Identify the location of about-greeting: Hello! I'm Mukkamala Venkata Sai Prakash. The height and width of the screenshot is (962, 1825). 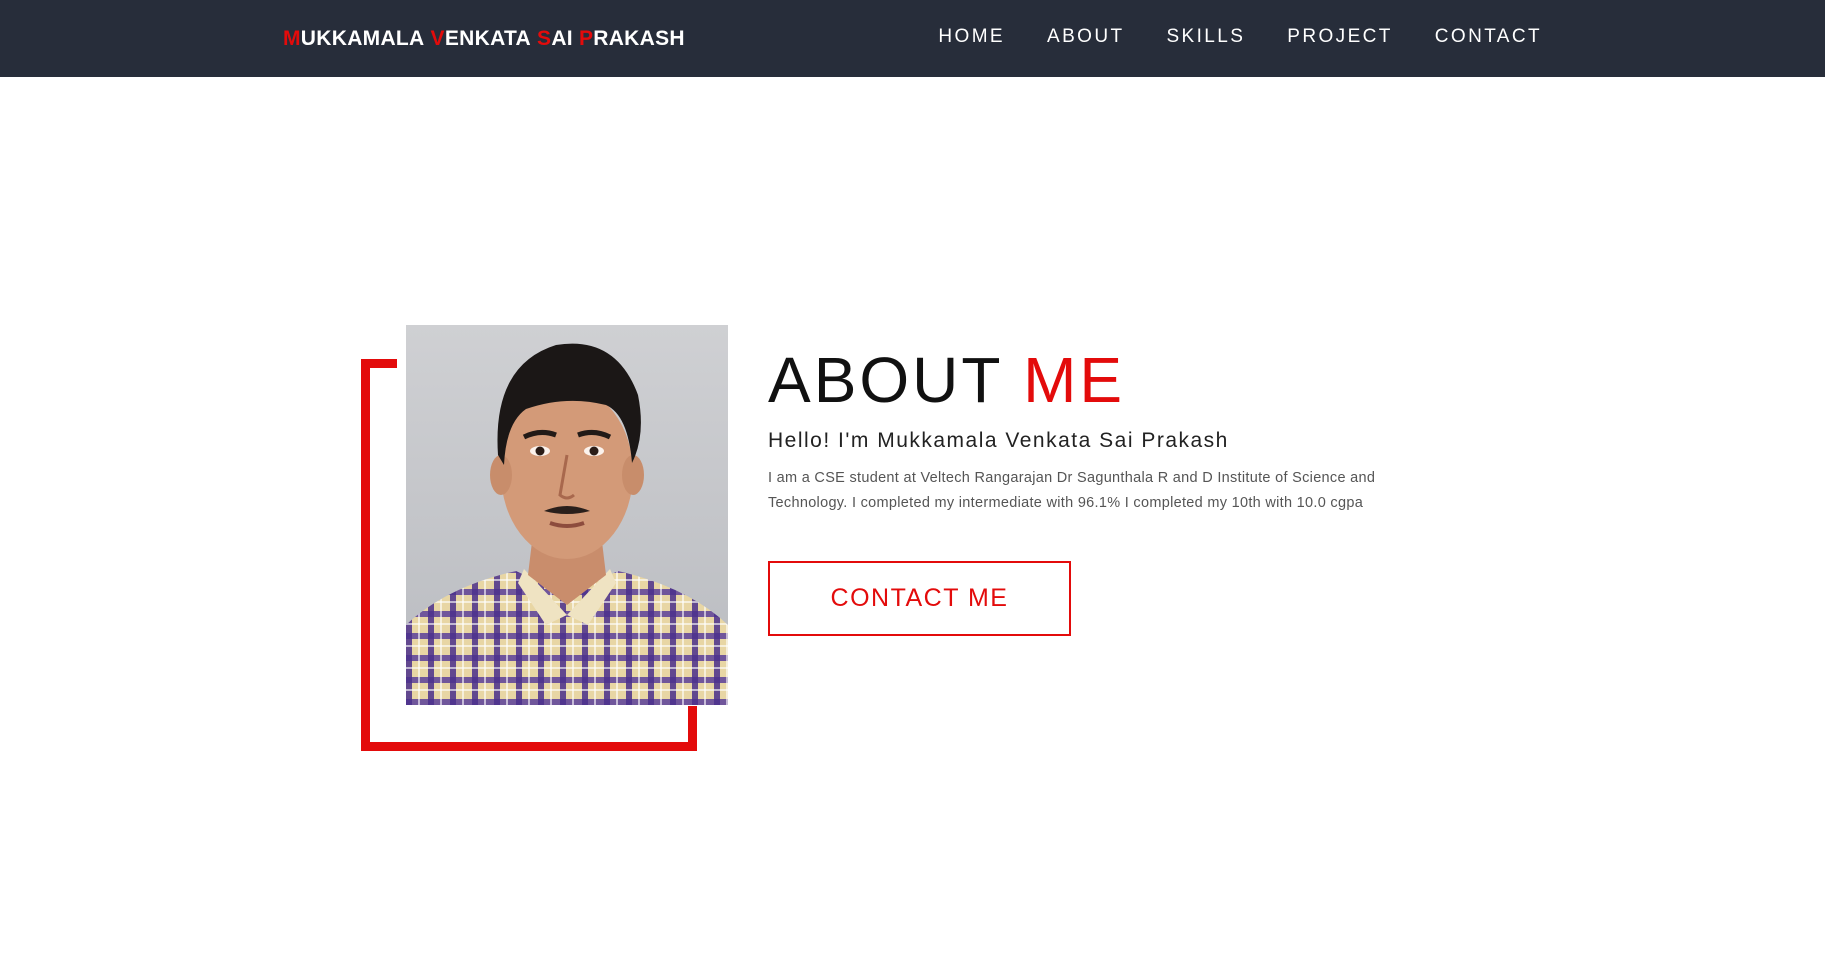
(998, 440).